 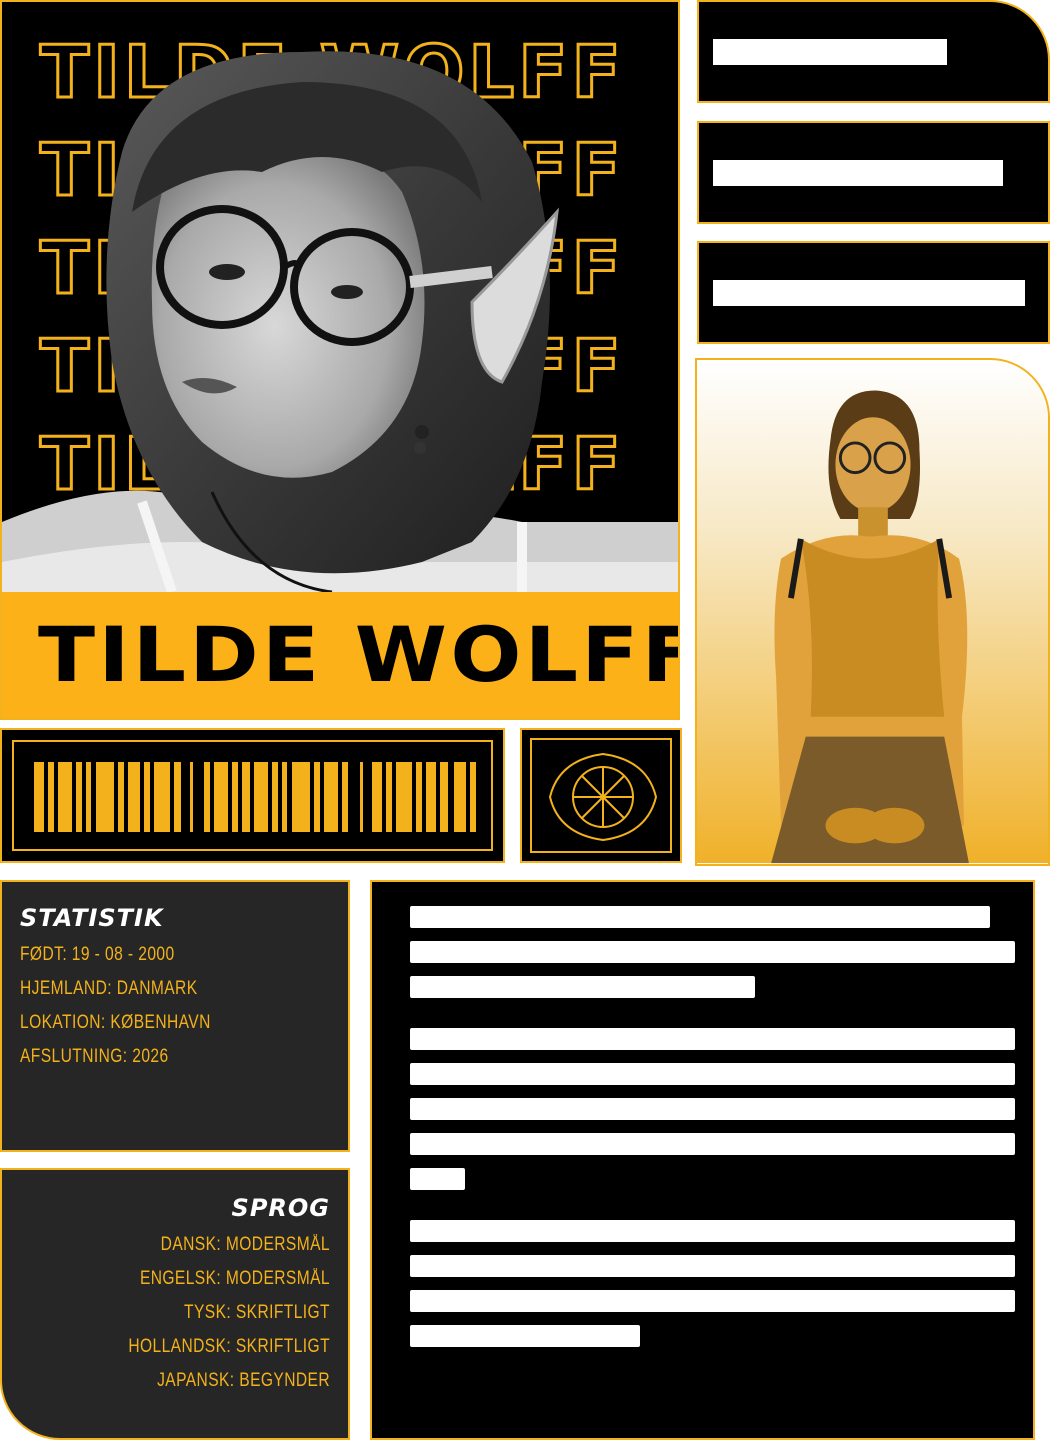 What do you see at coordinates (234, 1278) in the screenshot?
I see `language-english: ENGELSK: MODERSMÅL` at bounding box center [234, 1278].